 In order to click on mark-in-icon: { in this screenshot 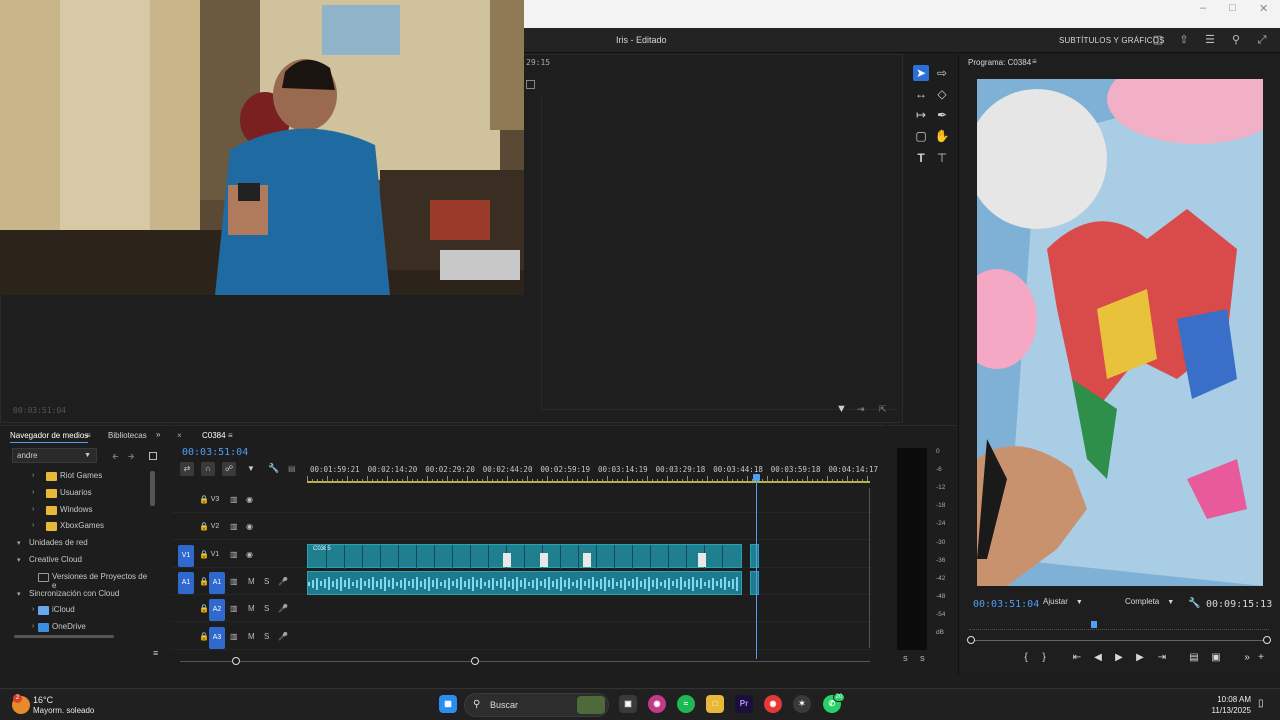, I will do `click(1026, 658)`.